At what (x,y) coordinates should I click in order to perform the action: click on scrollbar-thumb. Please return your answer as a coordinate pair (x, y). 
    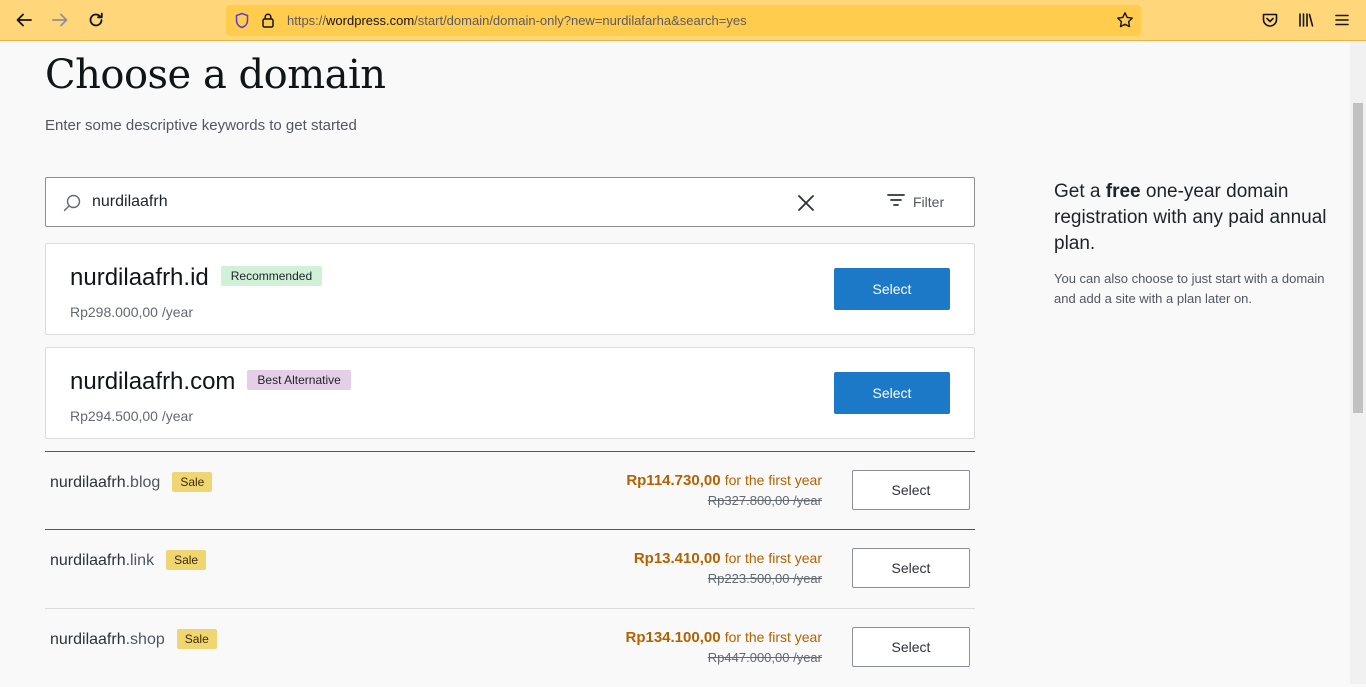
    Looking at the image, I should click on (1358, 258).